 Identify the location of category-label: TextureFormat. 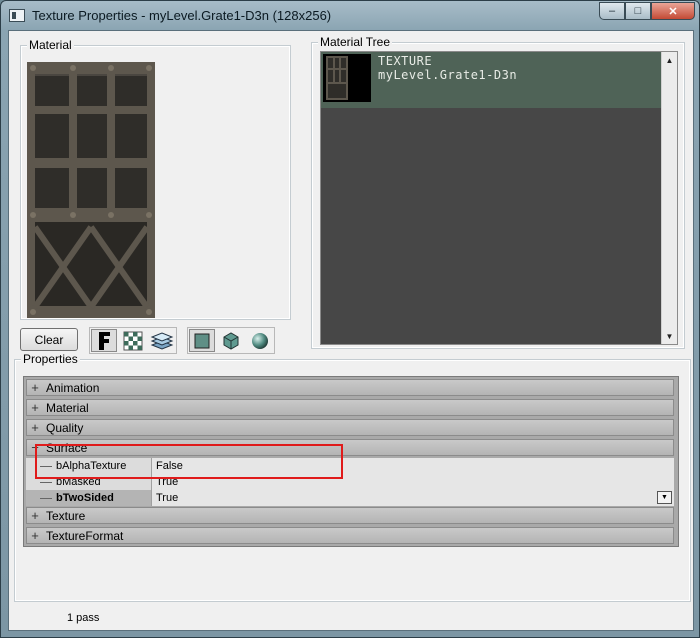
(85, 535).